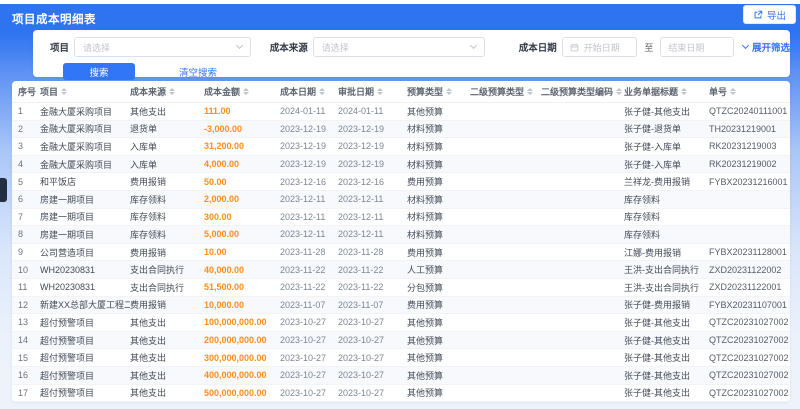 The width and height of the screenshot is (800, 409). Describe the element at coordinates (49, 92) in the screenshot. I see `column-header-label: 项目` at that location.